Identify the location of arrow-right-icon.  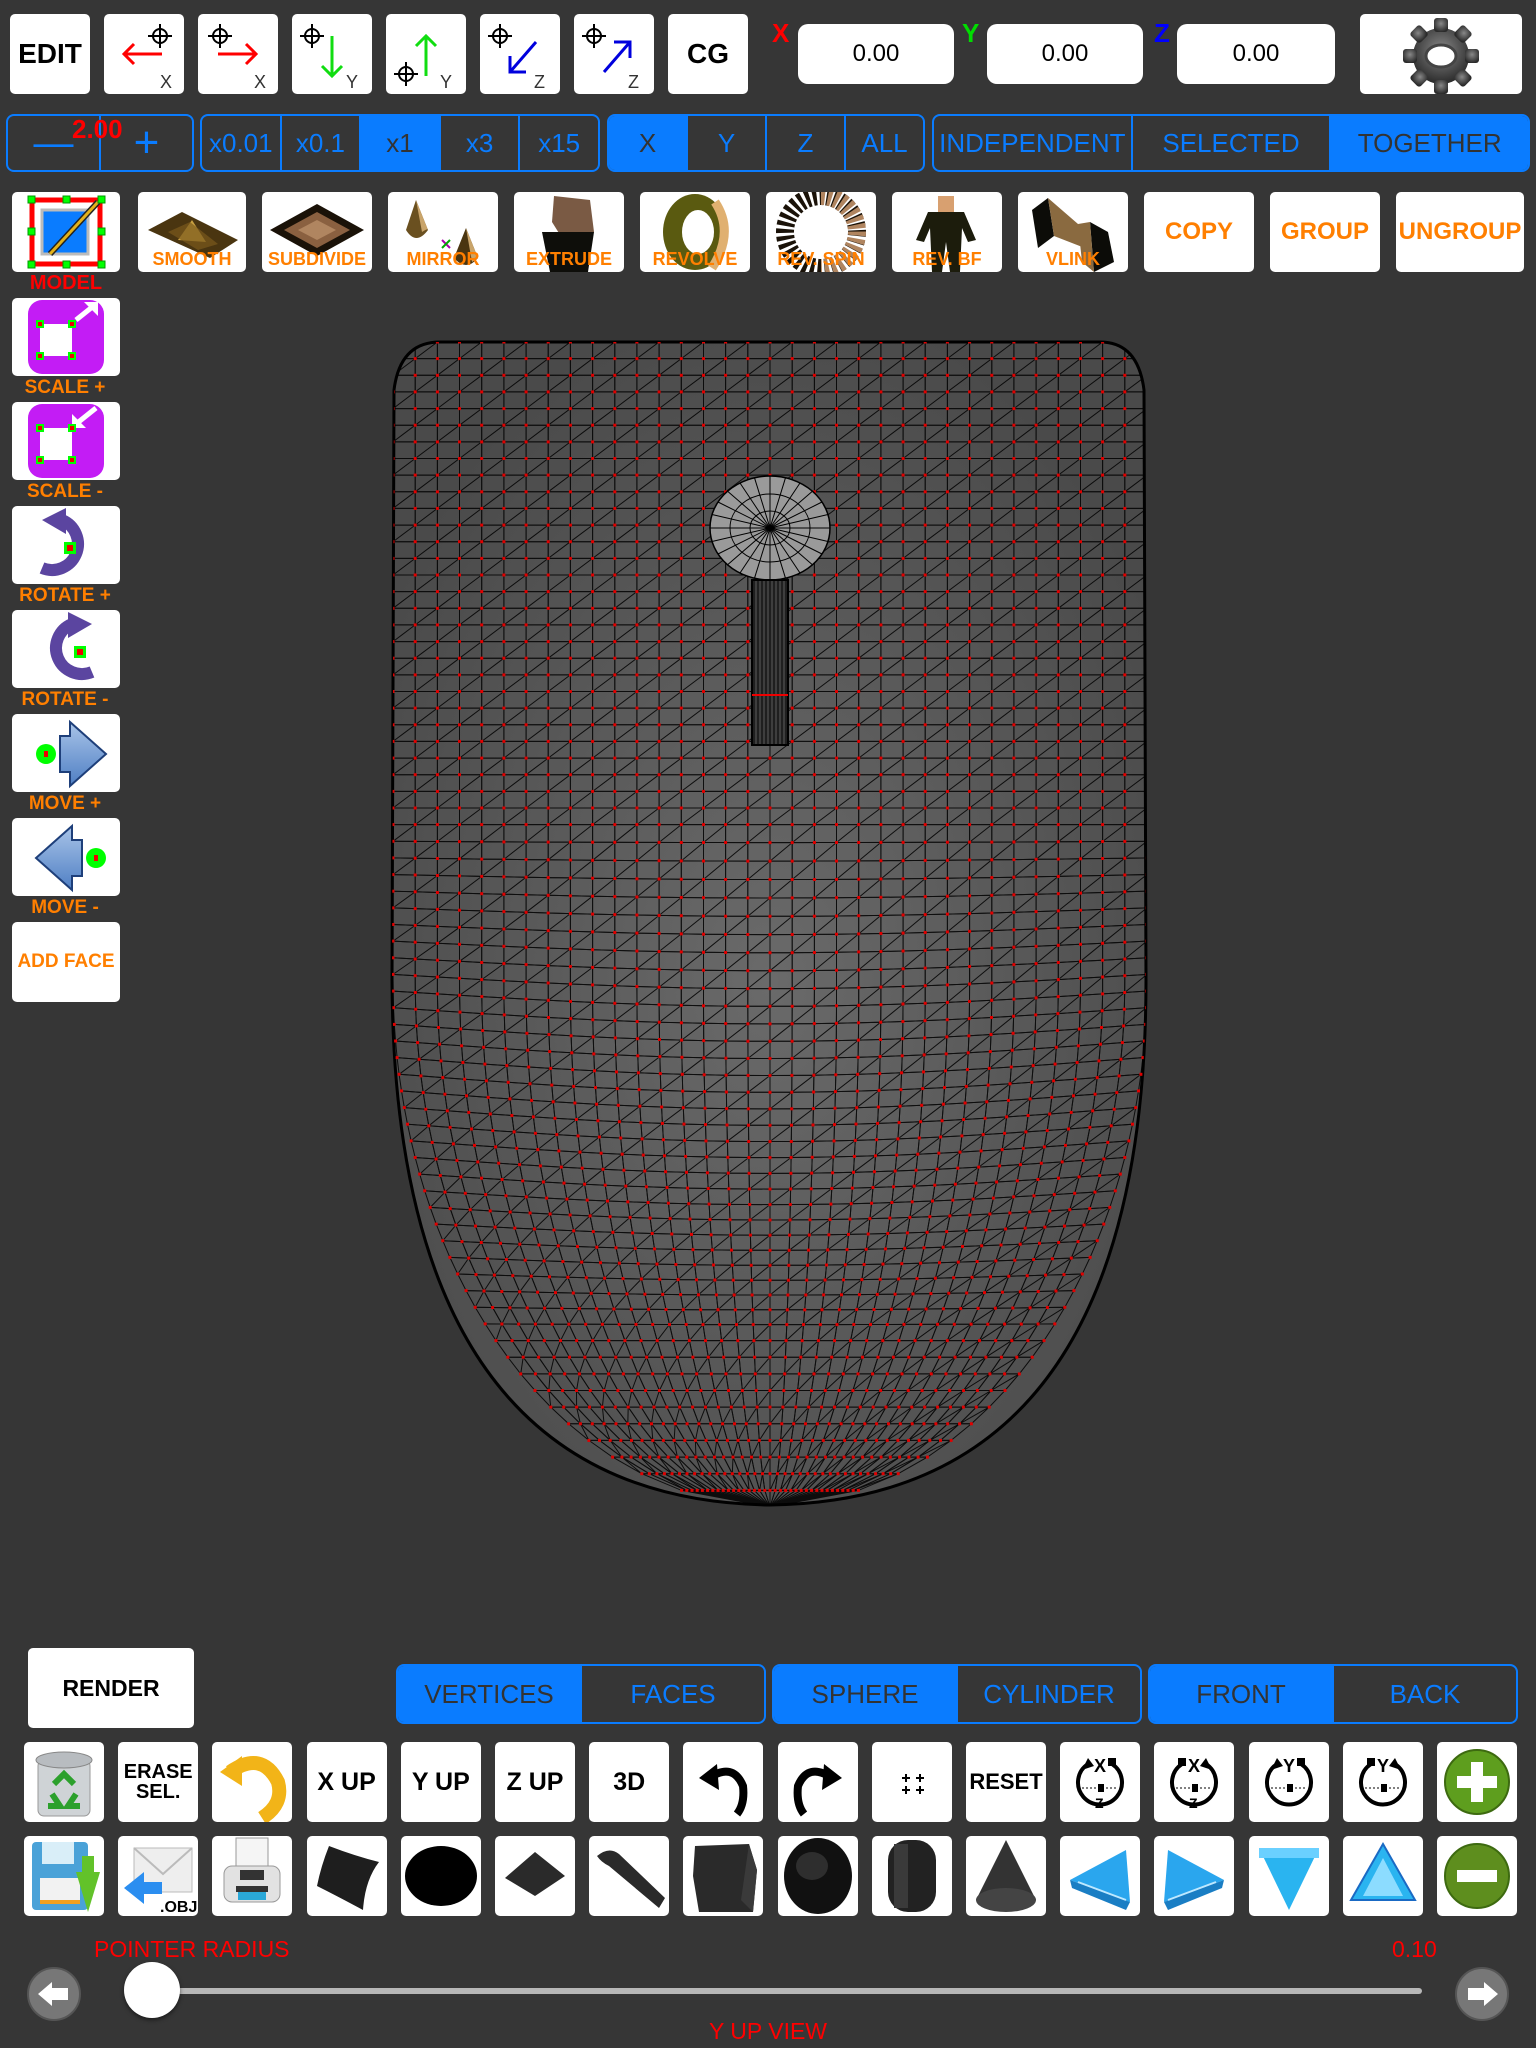
(1482, 1994).